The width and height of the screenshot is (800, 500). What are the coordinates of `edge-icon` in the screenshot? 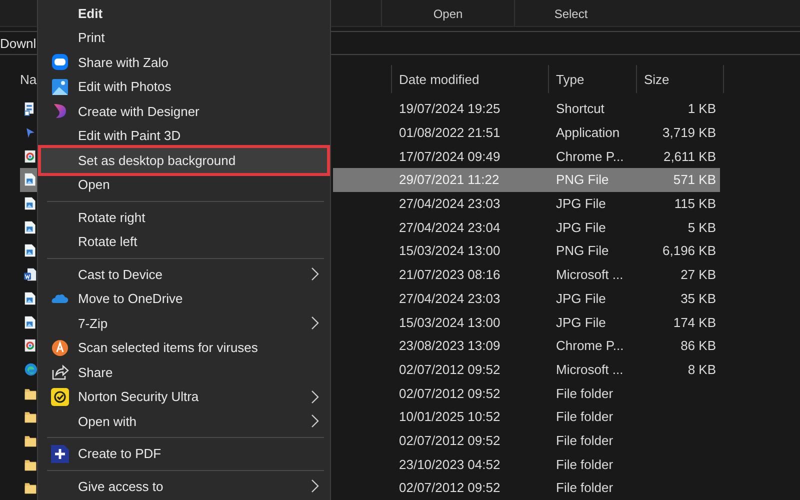 It's located at (30, 369).